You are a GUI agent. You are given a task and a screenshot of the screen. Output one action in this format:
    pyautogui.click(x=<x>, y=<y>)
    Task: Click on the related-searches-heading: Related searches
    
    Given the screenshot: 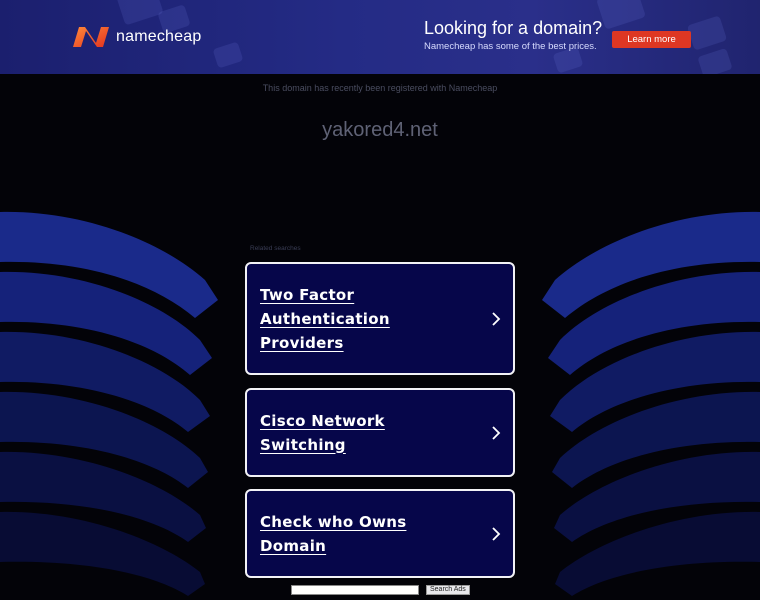 What is the action you would take?
    pyautogui.click(x=275, y=248)
    